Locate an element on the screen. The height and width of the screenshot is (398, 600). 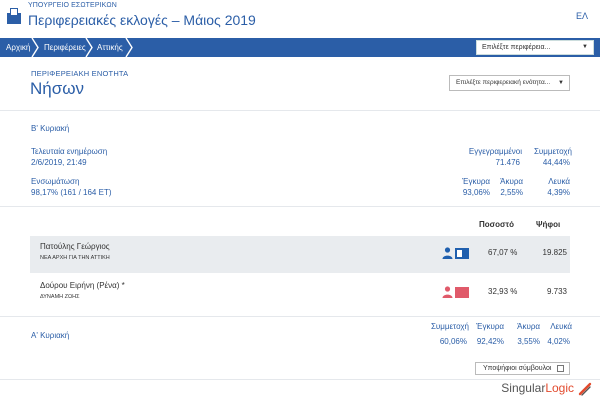
candidate-votes: 9.733 is located at coordinates (556, 291).